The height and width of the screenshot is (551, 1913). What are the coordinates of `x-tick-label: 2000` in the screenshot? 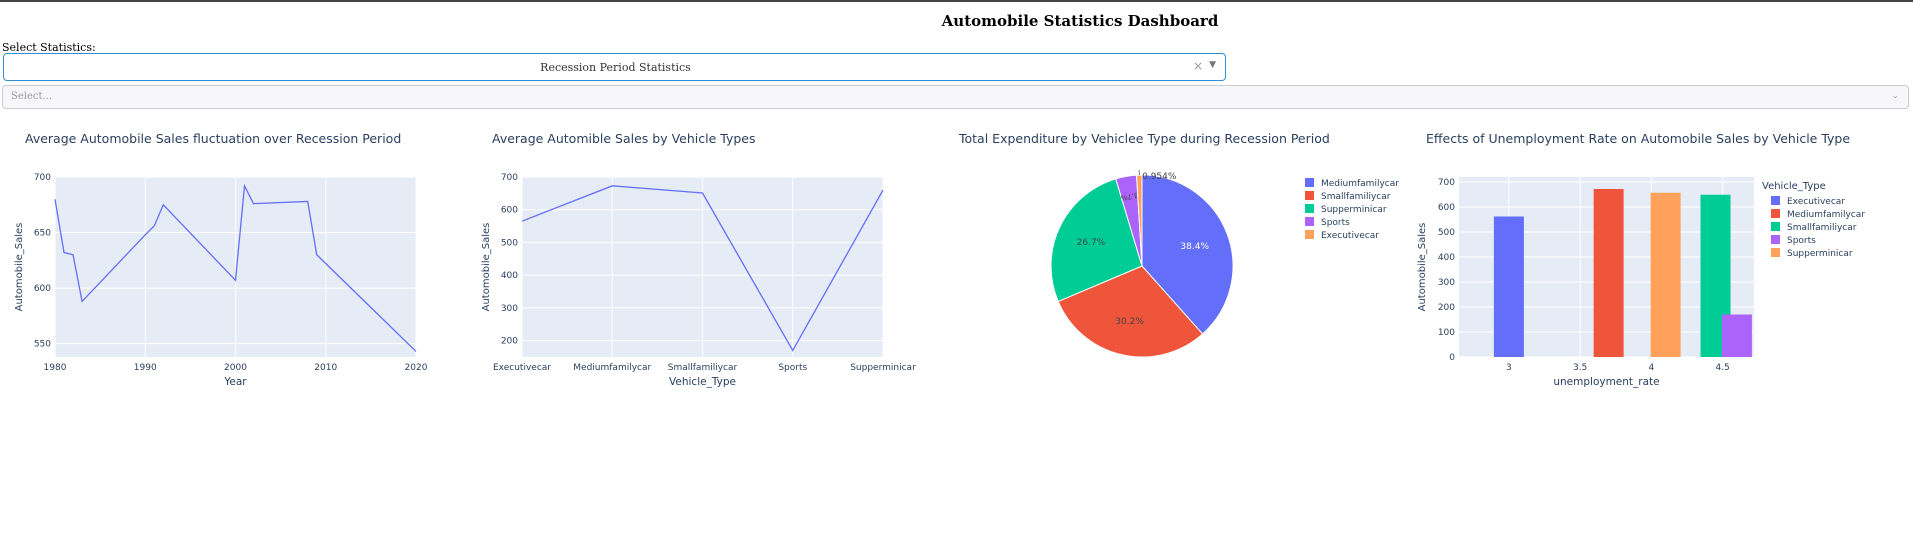 It's located at (235, 368).